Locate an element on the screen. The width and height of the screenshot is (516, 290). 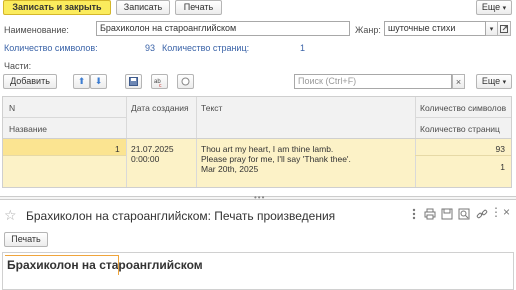
arrow-up-icon: ⬆ is located at coordinates (81, 81).